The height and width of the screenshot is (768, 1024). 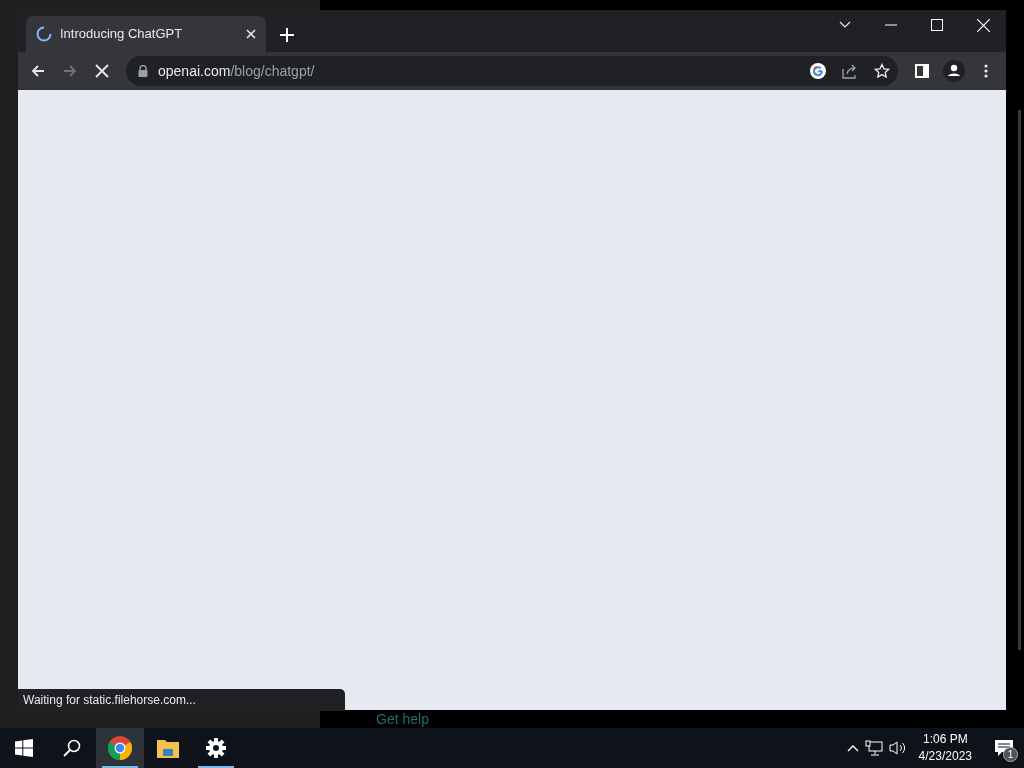 What do you see at coordinates (945, 739) in the screenshot?
I see `clock-time: 1:06 PM` at bounding box center [945, 739].